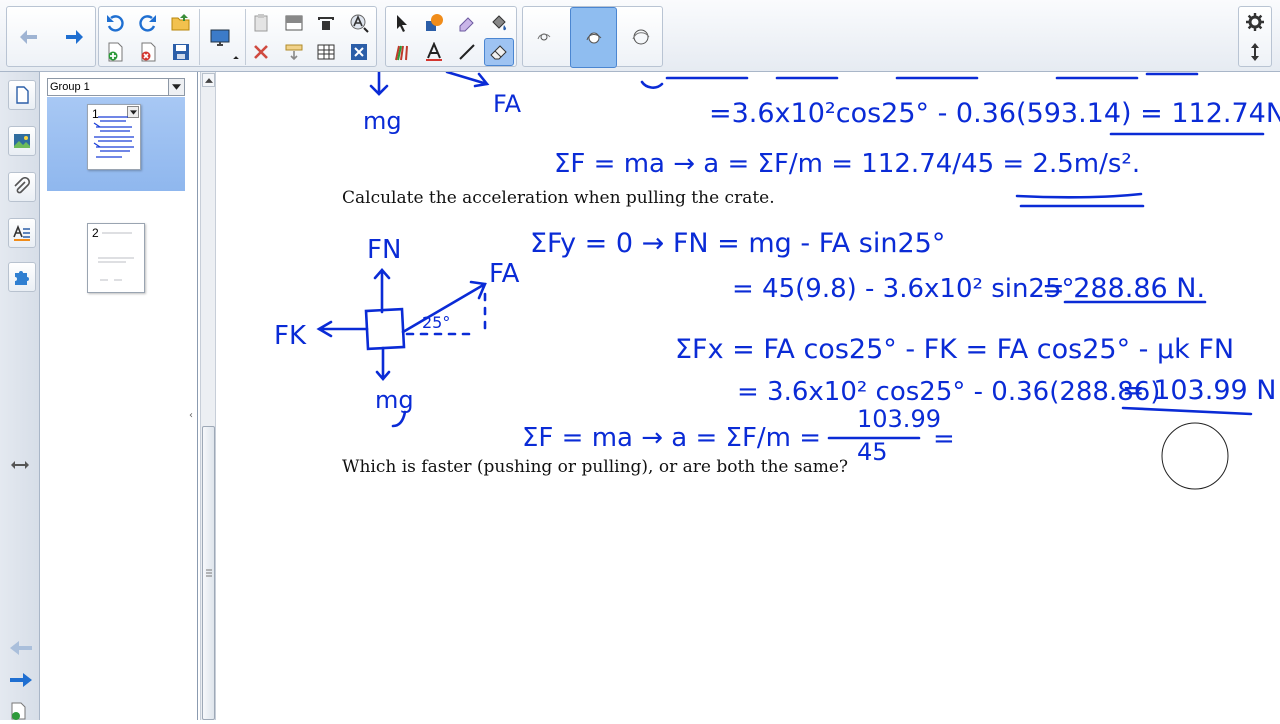  What do you see at coordinates (342, 329) in the screenshot?
I see `ink-fk-arrow` at bounding box center [342, 329].